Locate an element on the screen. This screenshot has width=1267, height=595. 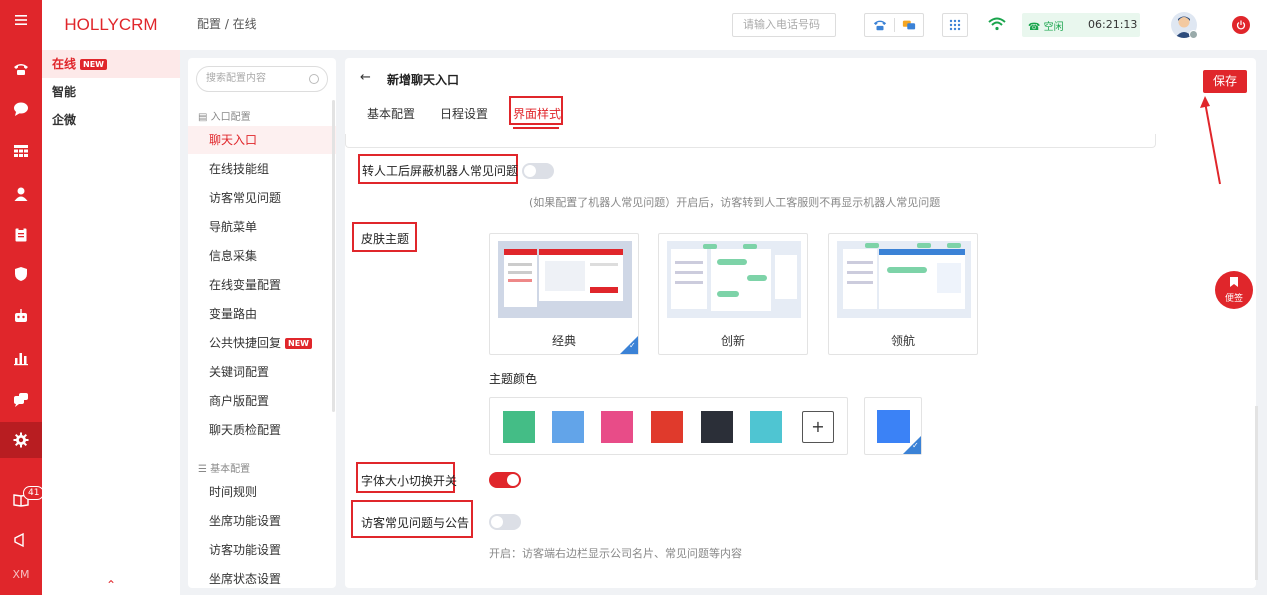
tab-underline is located at coordinates (536, 128).